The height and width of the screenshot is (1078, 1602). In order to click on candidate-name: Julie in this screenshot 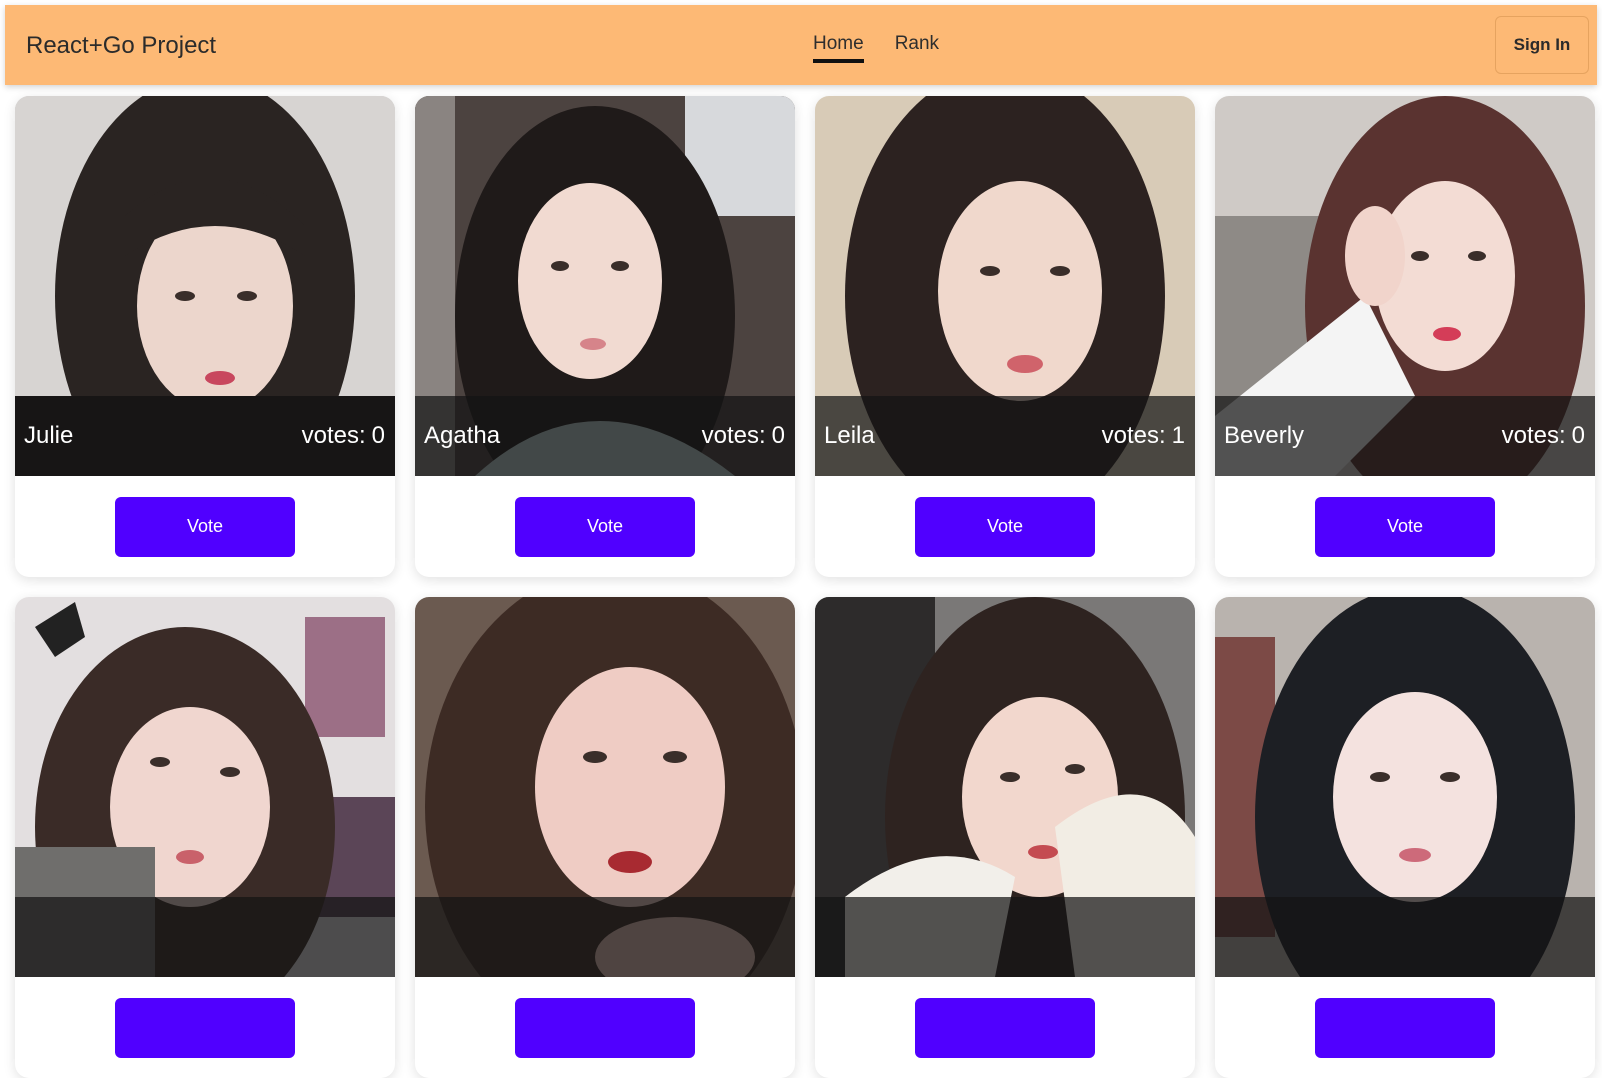, I will do `click(49, 435)`.